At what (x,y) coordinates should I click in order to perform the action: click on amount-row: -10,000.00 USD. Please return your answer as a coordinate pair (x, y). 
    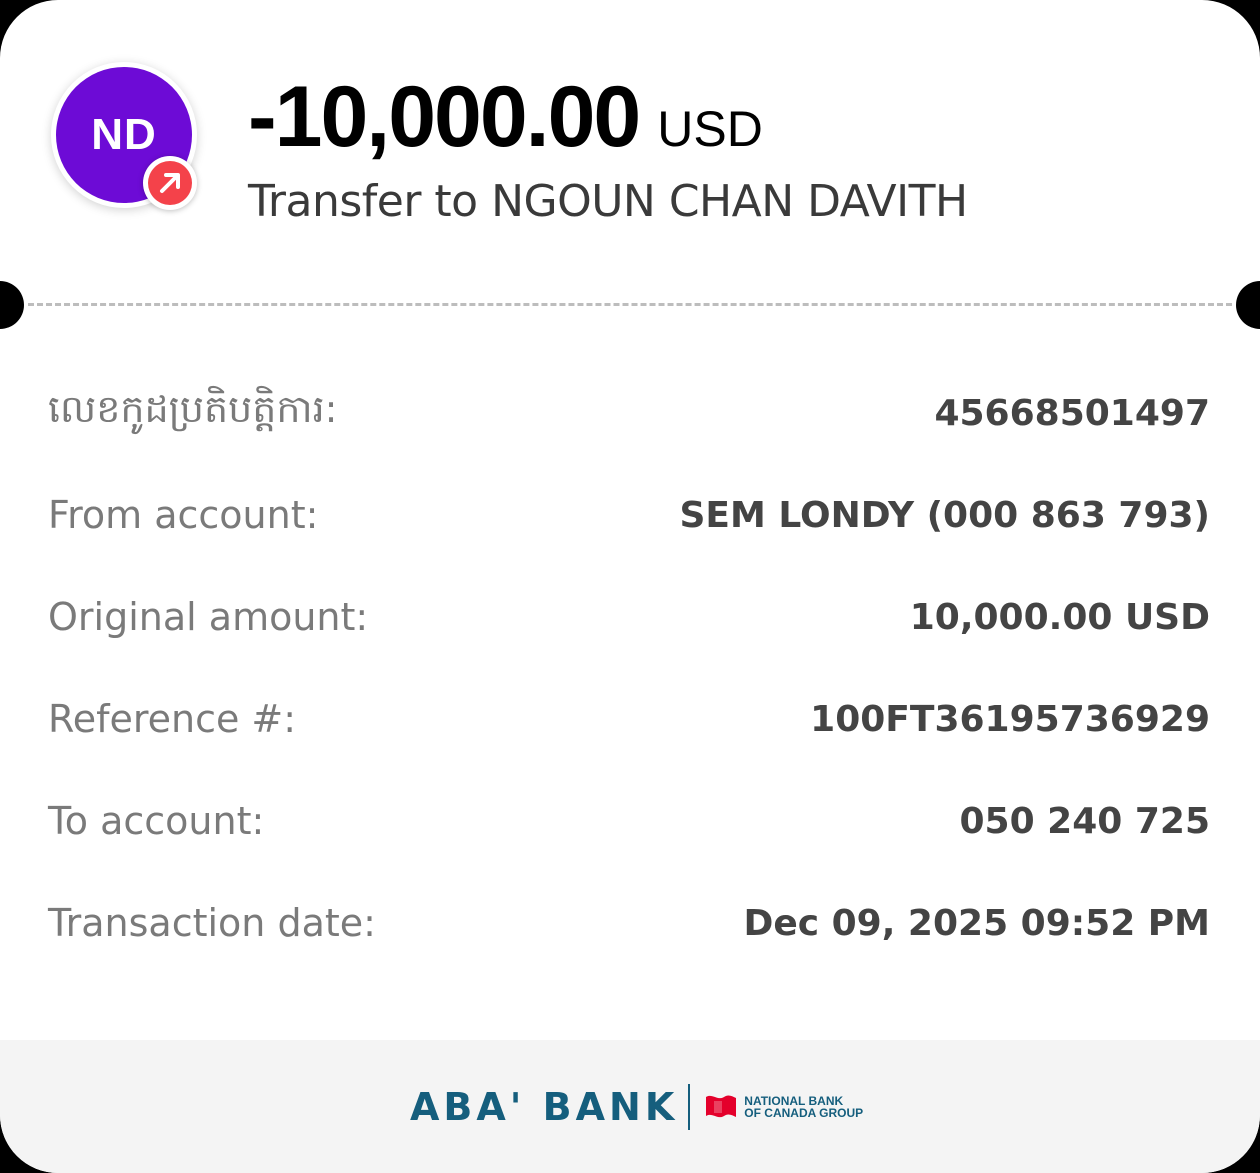
    Looking at the image, I should click on (505, 118).